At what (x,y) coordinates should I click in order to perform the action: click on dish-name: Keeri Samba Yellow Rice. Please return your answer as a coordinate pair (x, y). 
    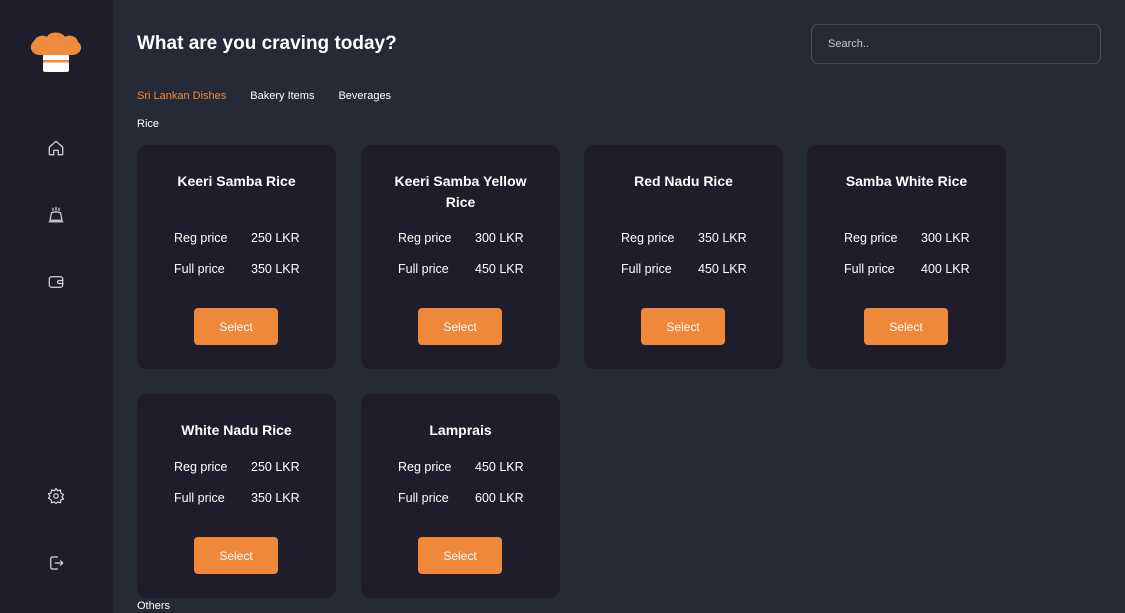
    Looking at the image, I should click on (460, 191).